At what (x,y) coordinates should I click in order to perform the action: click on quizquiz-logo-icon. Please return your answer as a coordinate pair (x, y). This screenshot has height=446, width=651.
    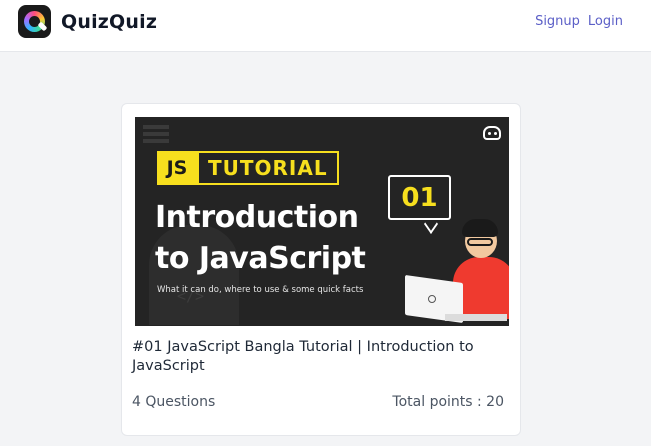
    Looking at the image, I should click on (34, 21).